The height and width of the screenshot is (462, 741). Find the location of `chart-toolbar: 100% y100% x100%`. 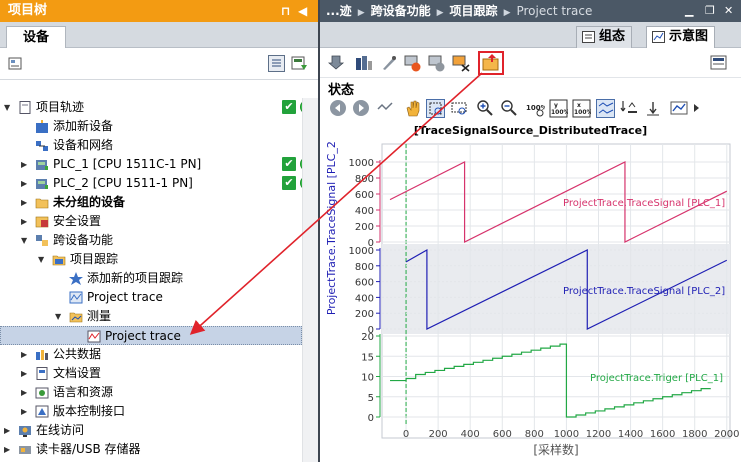

chart-toolbar: 100% y100% x100% is located at coordinates (531, 109).